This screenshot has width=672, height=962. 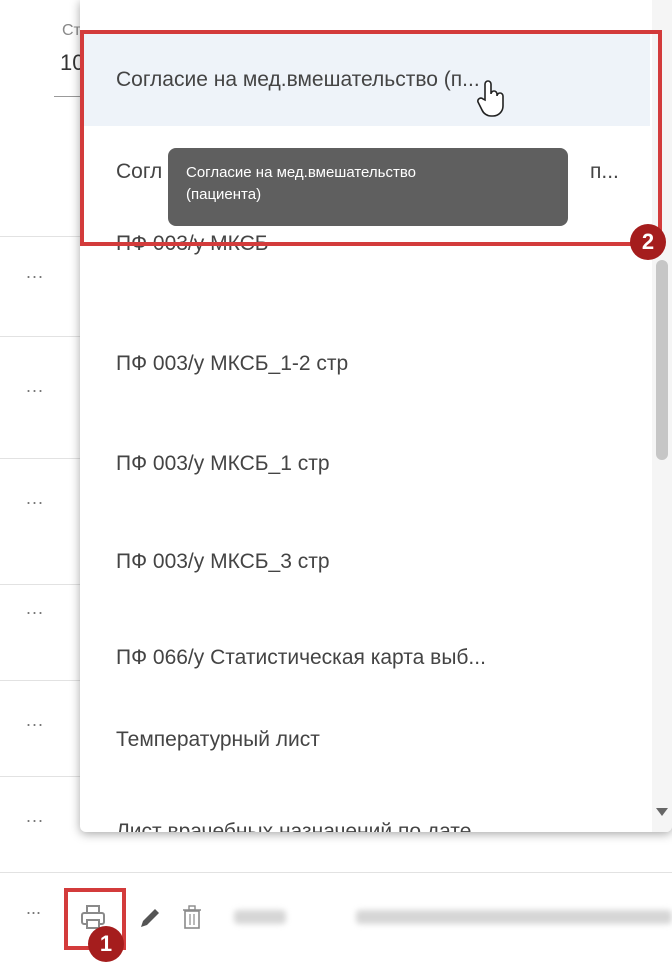 I want to click on blurred-text, so click(x=514, y=917).